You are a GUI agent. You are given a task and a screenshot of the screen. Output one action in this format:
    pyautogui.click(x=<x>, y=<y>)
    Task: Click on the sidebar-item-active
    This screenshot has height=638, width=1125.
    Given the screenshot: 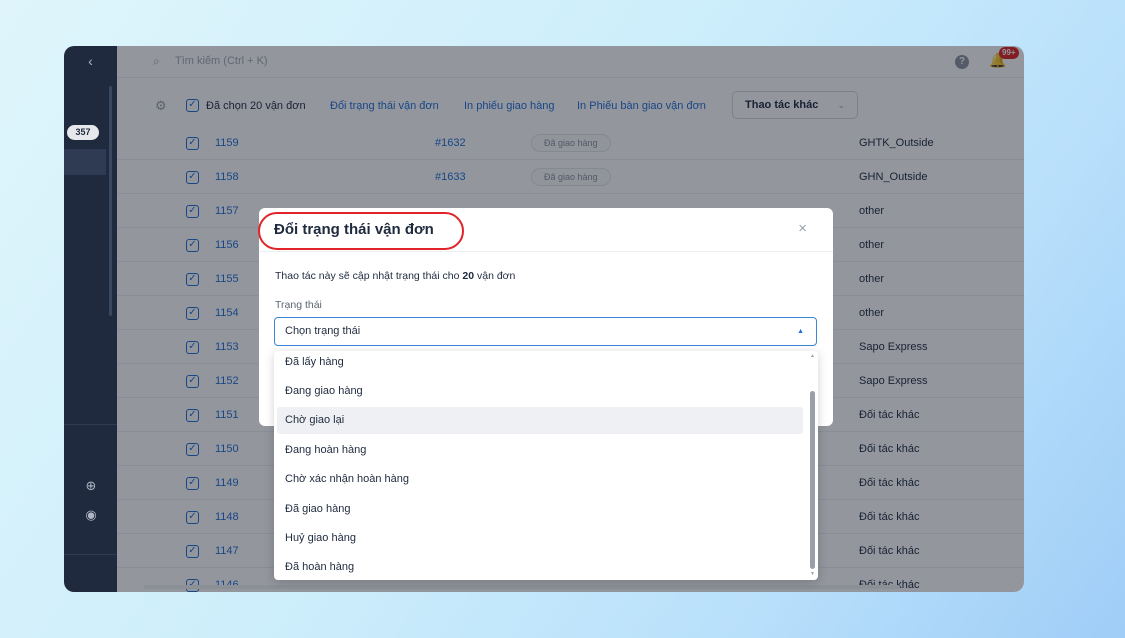 What is the action you would take?
    pyautogui.click(x=85, y=162)
    